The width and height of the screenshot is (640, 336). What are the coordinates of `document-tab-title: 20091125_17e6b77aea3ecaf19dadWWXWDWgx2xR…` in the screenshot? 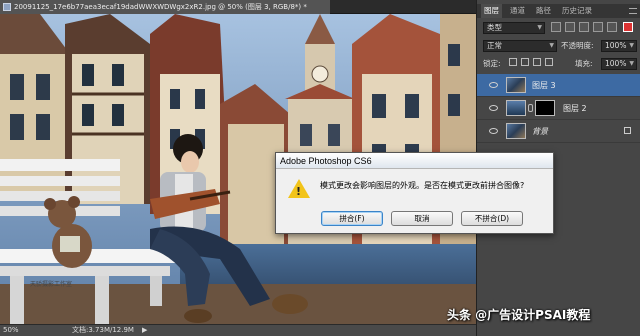 It's located at (160, 7).